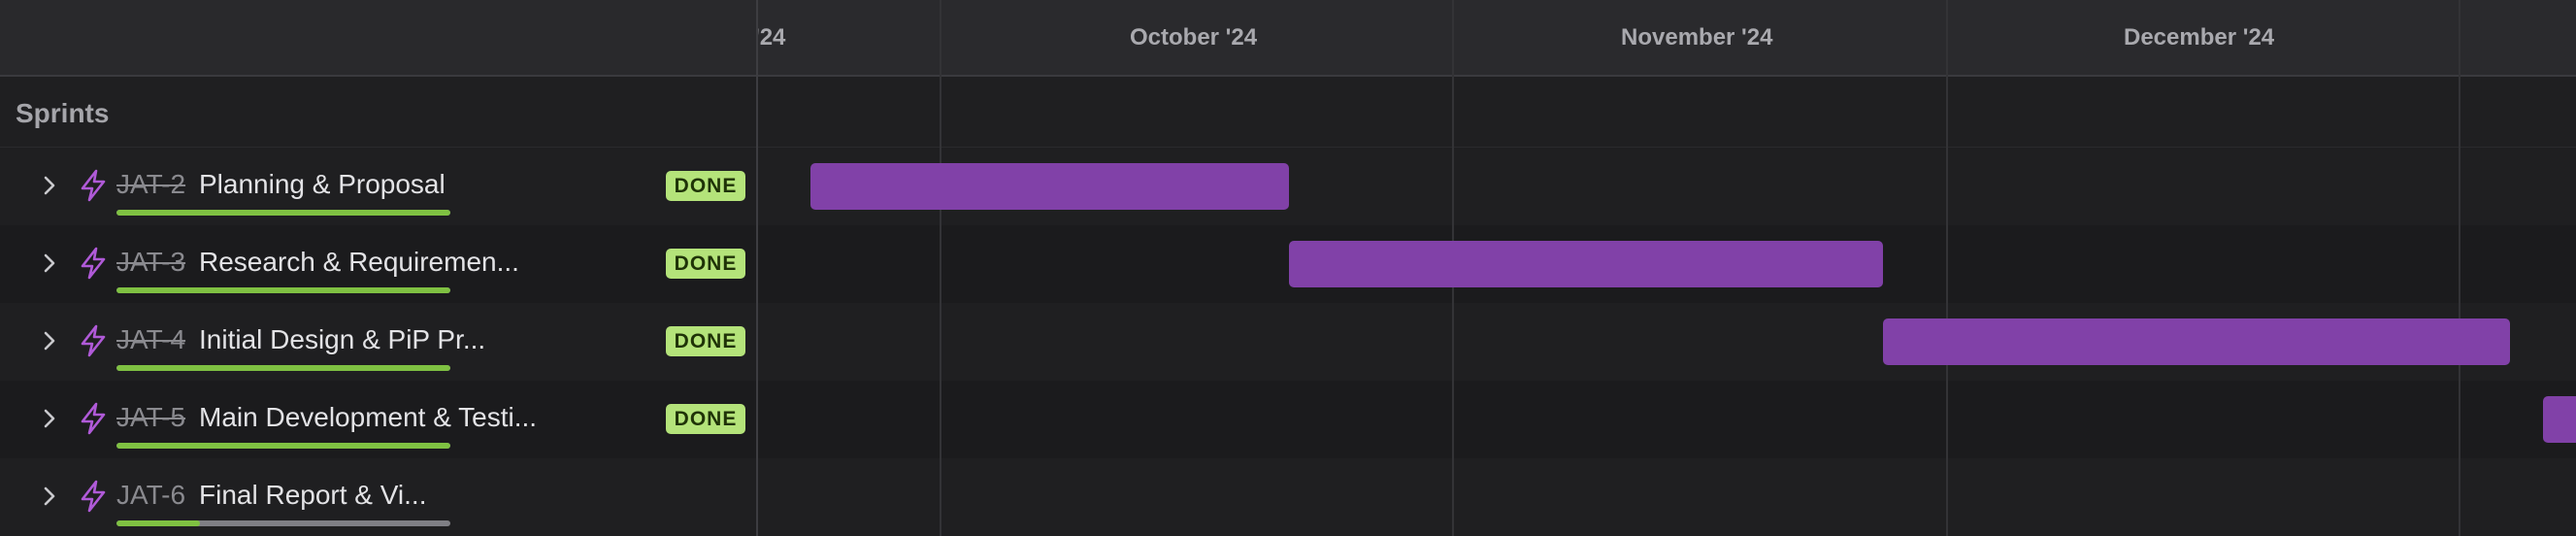  Describe the element at coordinates (378, 112) in the screenshot. I see `group-header-sprints: Sprints` at that location.